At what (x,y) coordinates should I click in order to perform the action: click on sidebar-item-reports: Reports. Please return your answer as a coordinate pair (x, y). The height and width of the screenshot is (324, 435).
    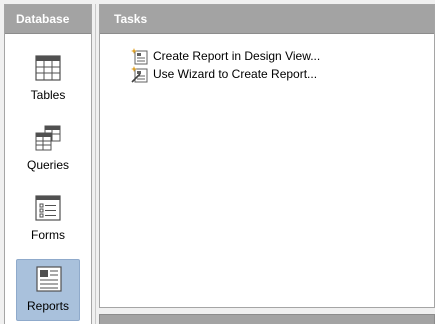
    Looking at the image, I should click on (48, 290).